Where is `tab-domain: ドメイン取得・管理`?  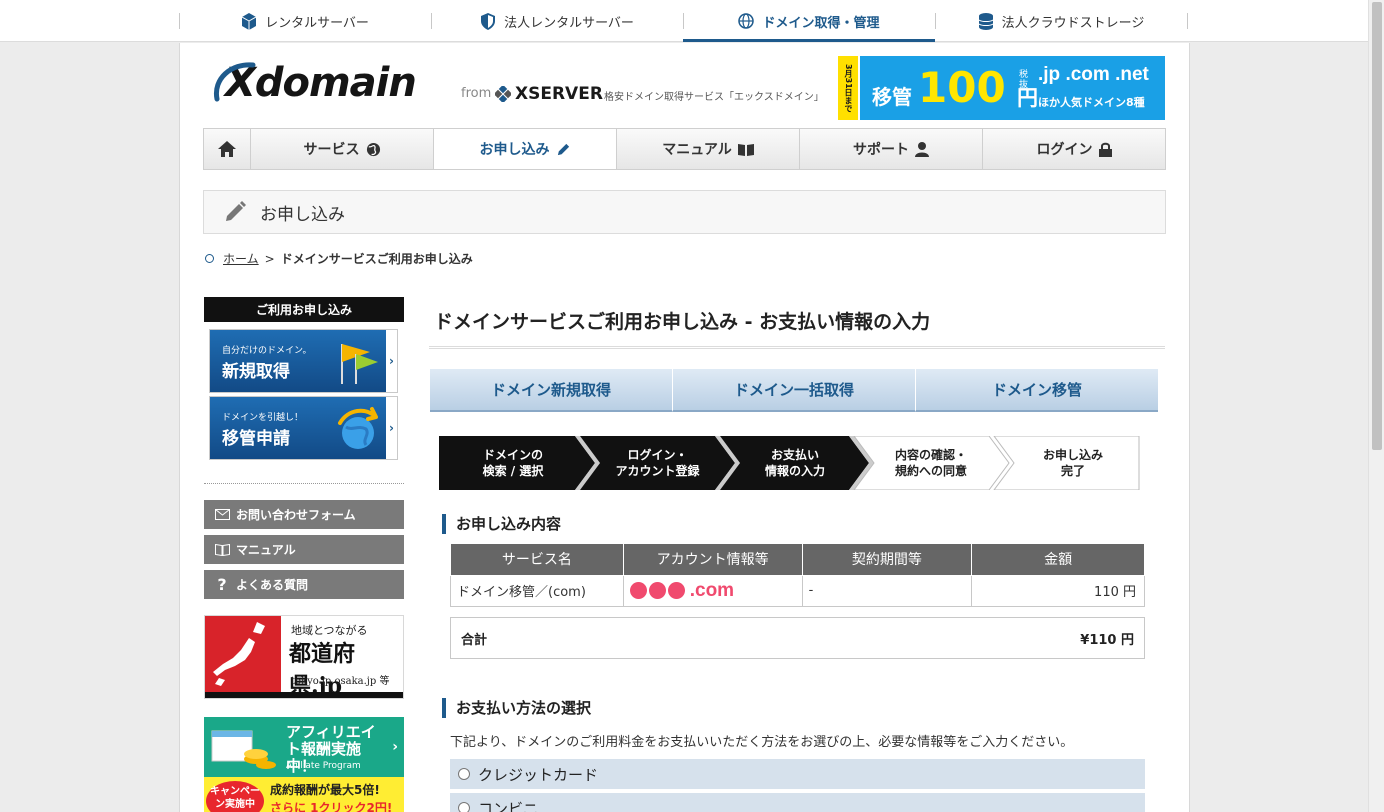 tab-domain: ドメイン取得・管理 is located at coordinates (809, 21).